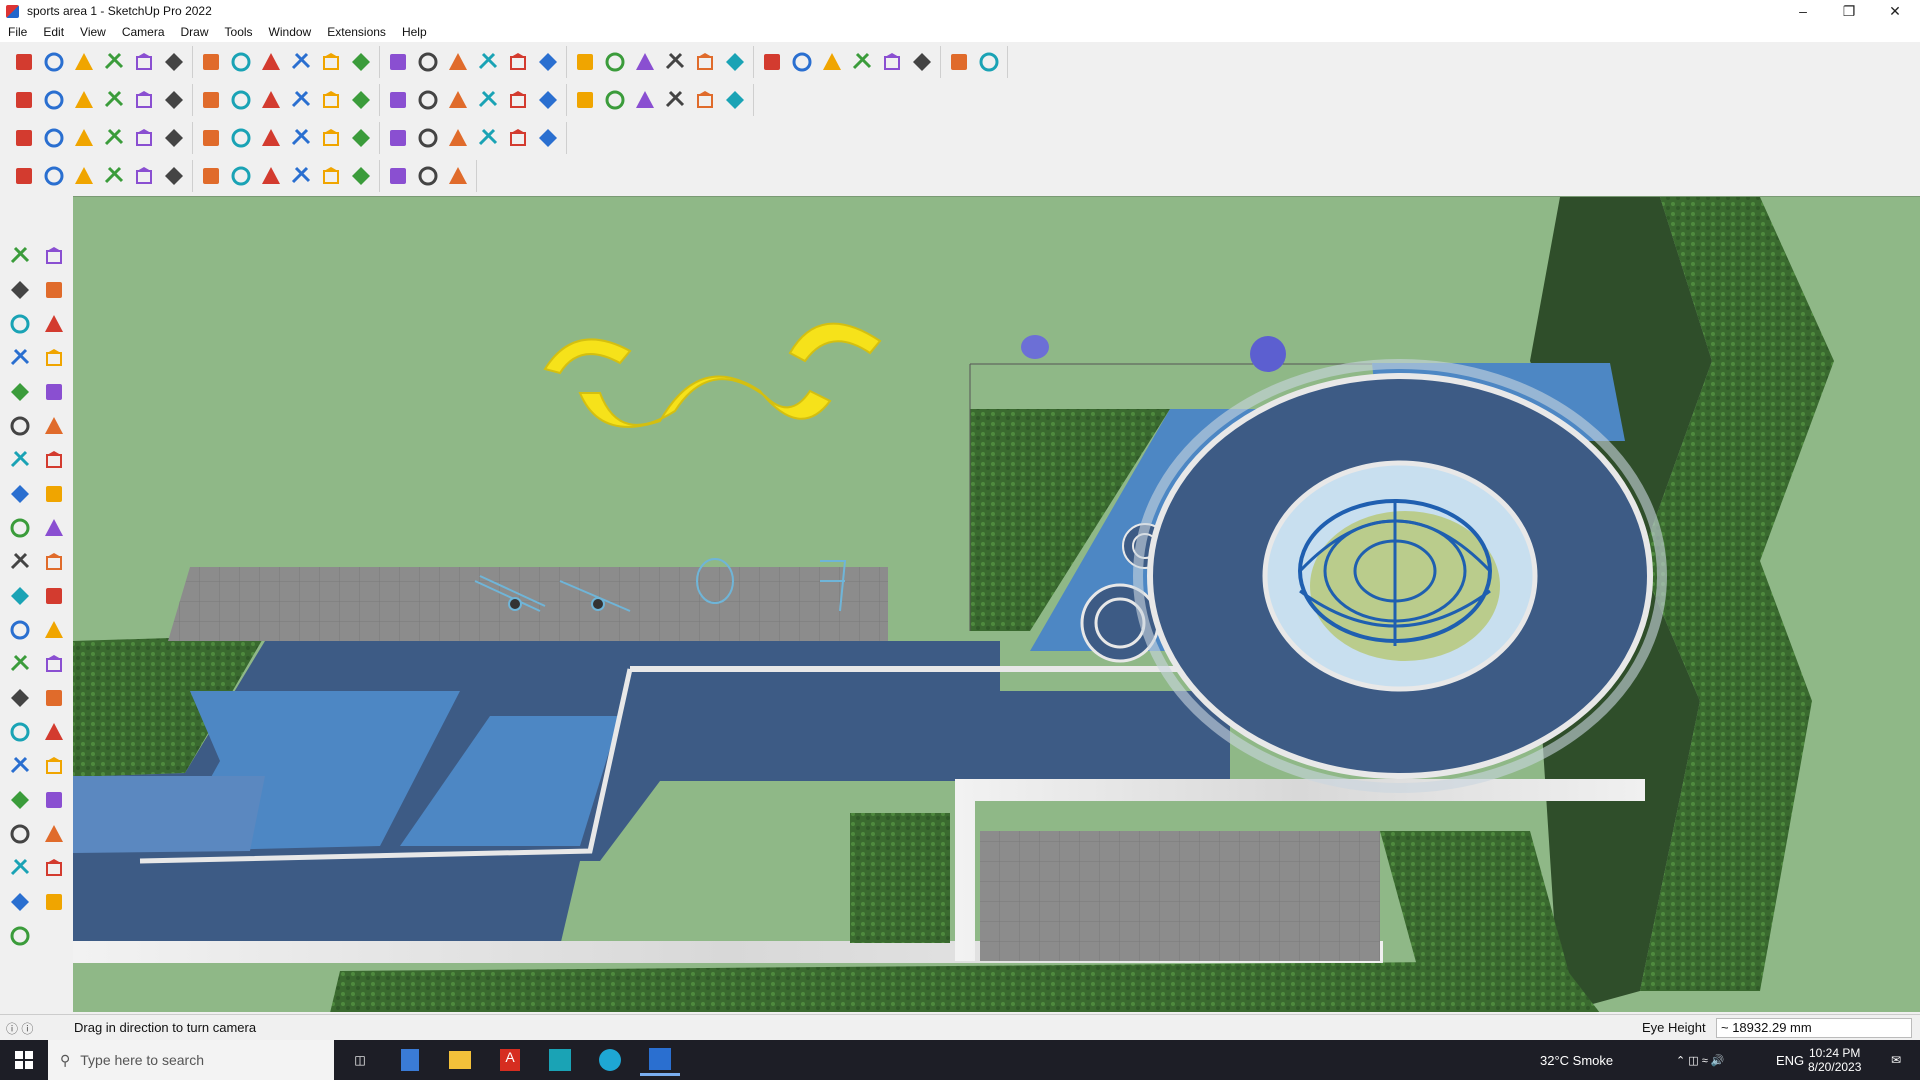  Describe the element at coordinates (1790, 1060) in the screenshot. I see `language-indicator: ENG` at that location.